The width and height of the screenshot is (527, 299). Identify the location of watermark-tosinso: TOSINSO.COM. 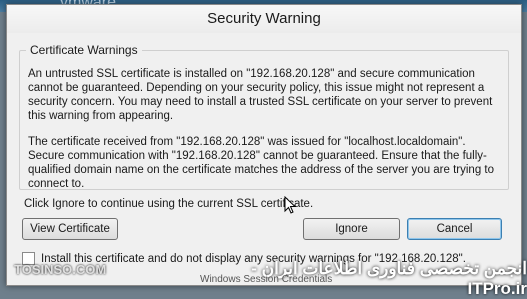
(60, 269).